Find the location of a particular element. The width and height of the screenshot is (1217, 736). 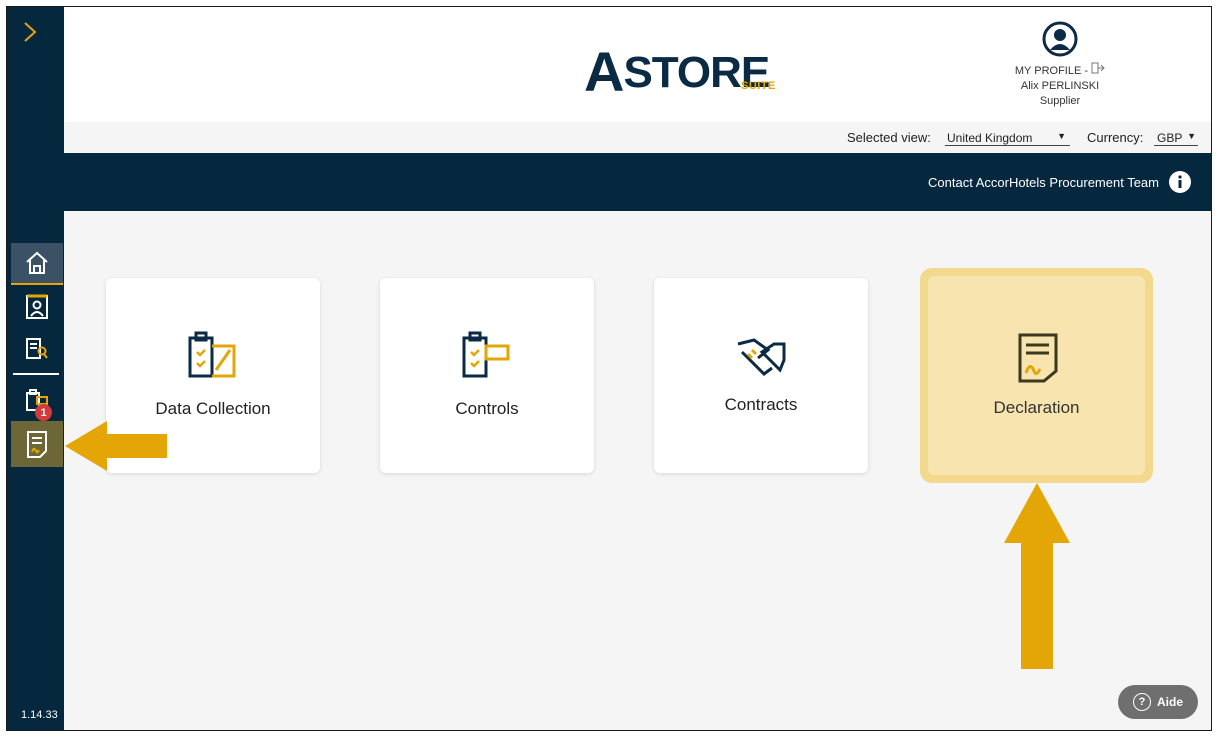

currency-dropdown: GBP ▼ is located at coordinates (1176, 138).